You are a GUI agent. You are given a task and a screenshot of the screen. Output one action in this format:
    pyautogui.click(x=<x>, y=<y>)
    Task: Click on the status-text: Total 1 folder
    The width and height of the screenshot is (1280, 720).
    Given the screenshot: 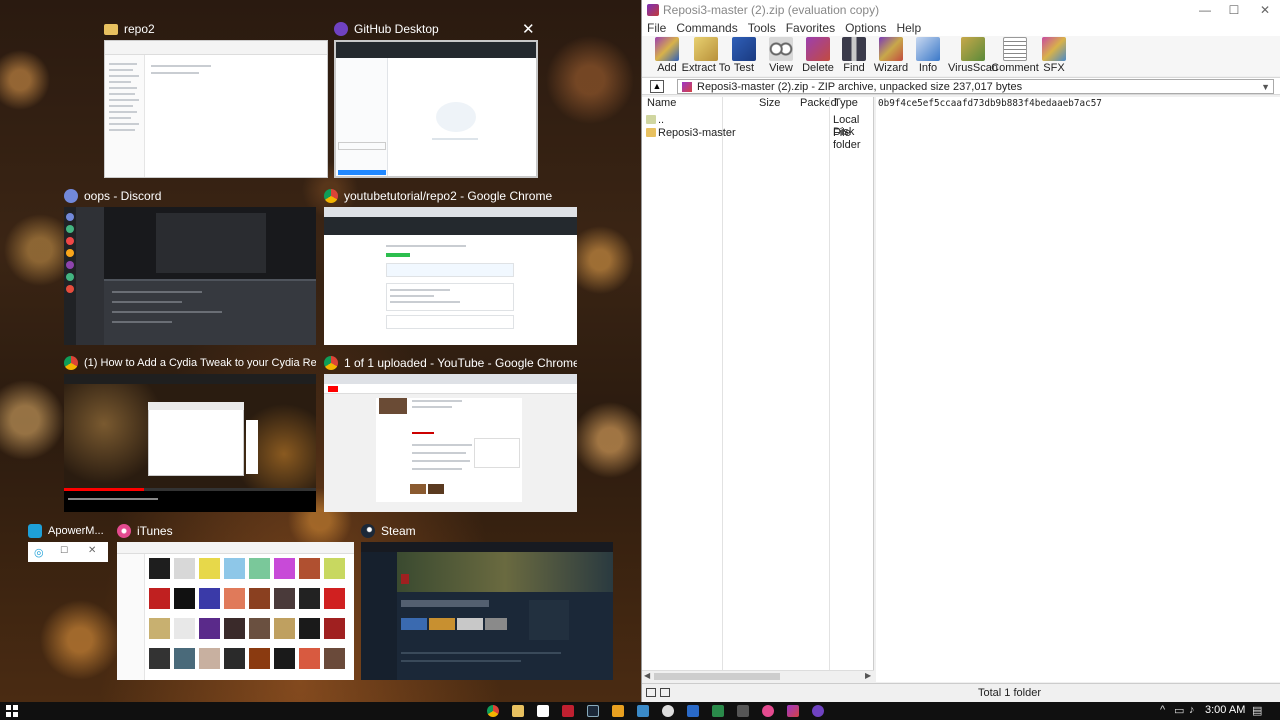 What is the action you would take?
    pyautogui.click(x=1009, y=693)
    